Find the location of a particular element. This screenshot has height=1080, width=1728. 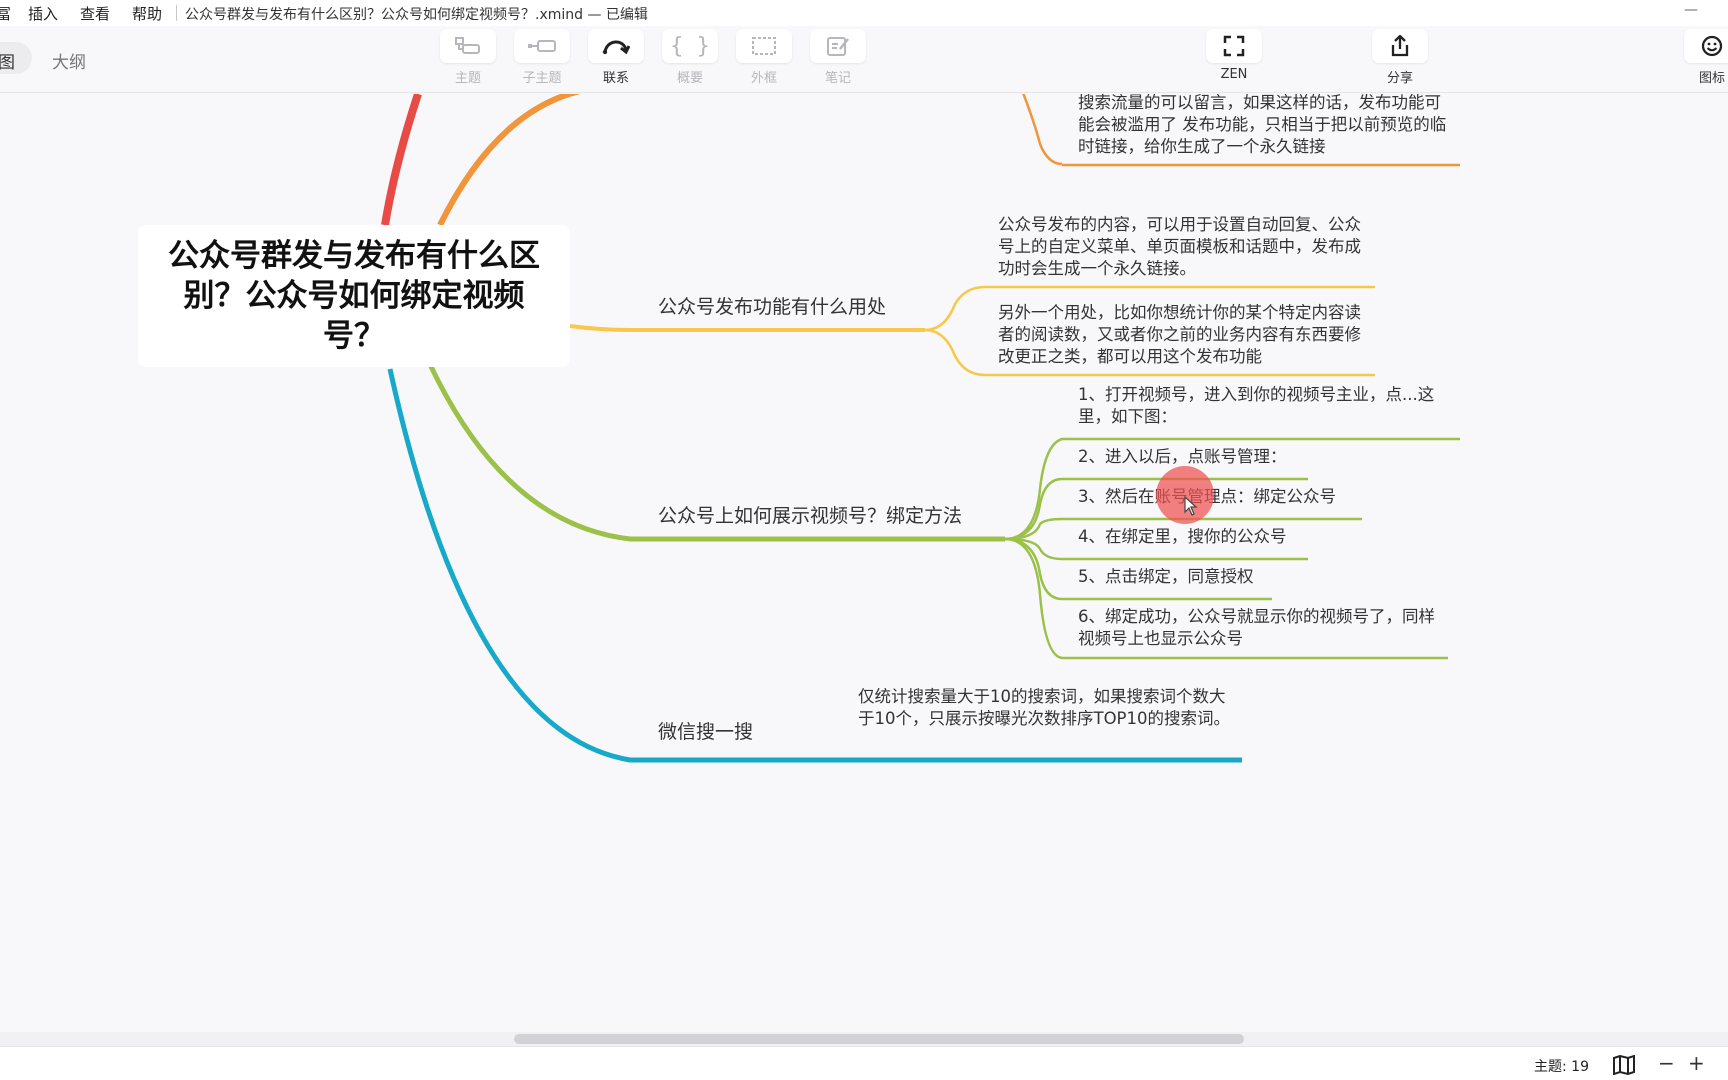

share-button-box is located at coordinates (1400, 46).